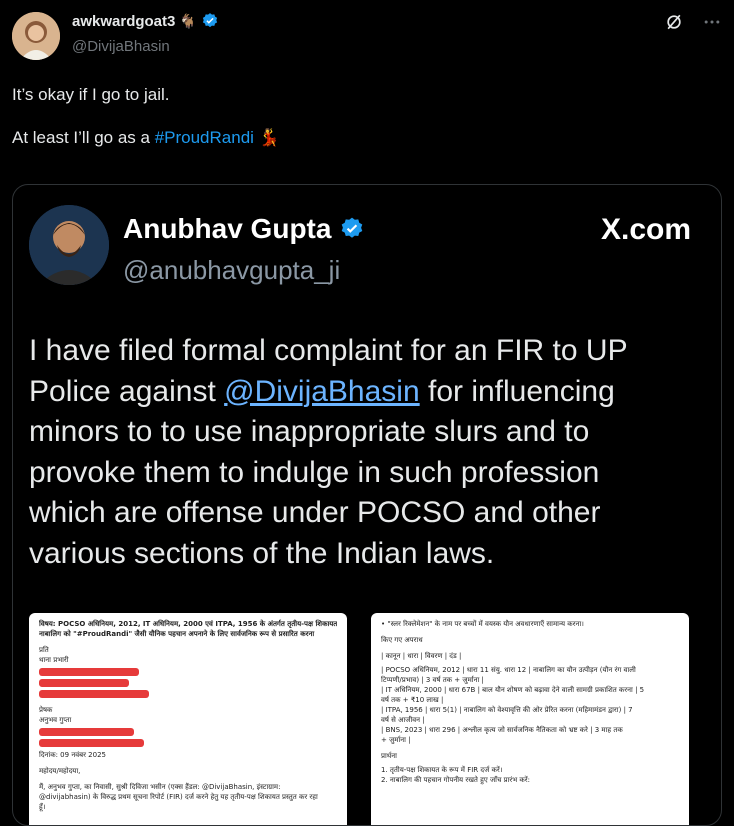 This screenshot has width=734, height=826. I want to click on author-name-row: awkwardgoat3 🐐, so click(145, 21).